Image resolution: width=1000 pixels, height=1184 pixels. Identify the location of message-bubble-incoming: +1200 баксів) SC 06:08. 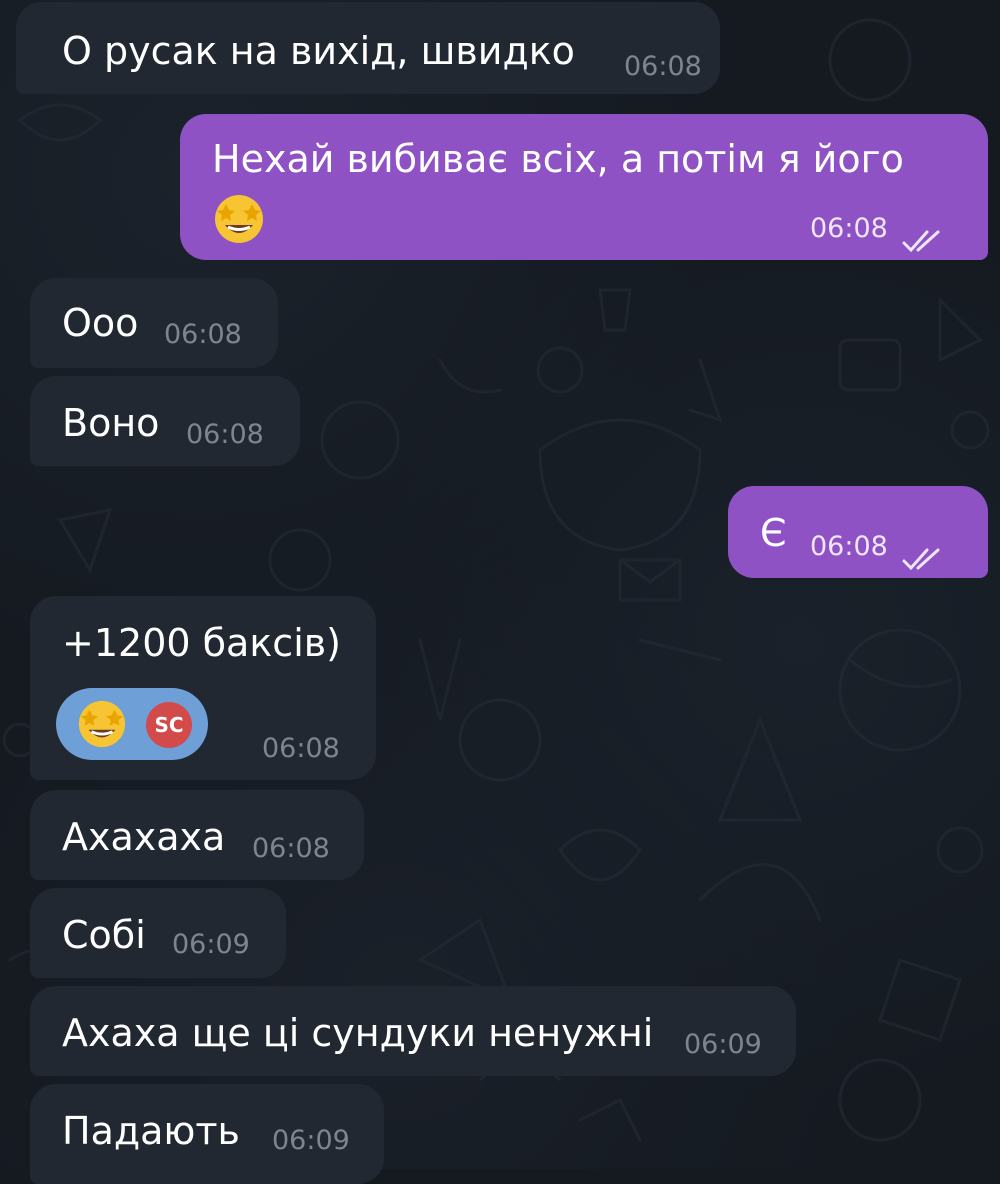
(203, 688).